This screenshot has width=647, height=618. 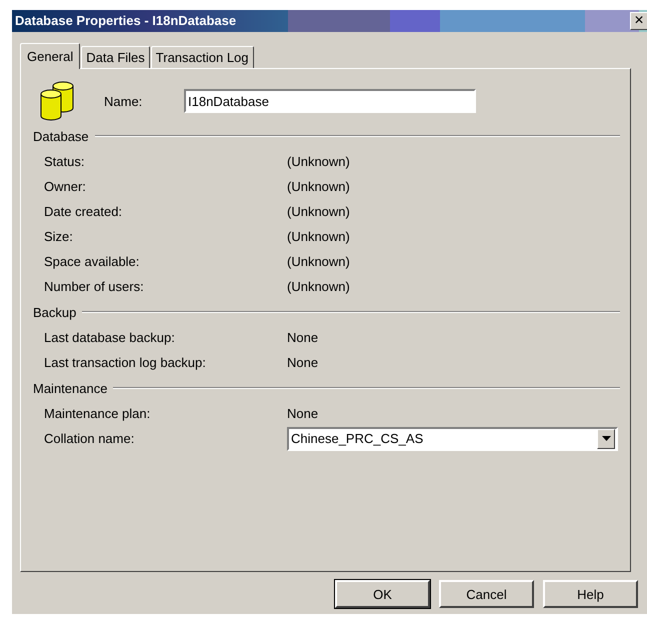 I want to click on window-title: Database Properties - I18nDatabase, so click(x=150, y=21).